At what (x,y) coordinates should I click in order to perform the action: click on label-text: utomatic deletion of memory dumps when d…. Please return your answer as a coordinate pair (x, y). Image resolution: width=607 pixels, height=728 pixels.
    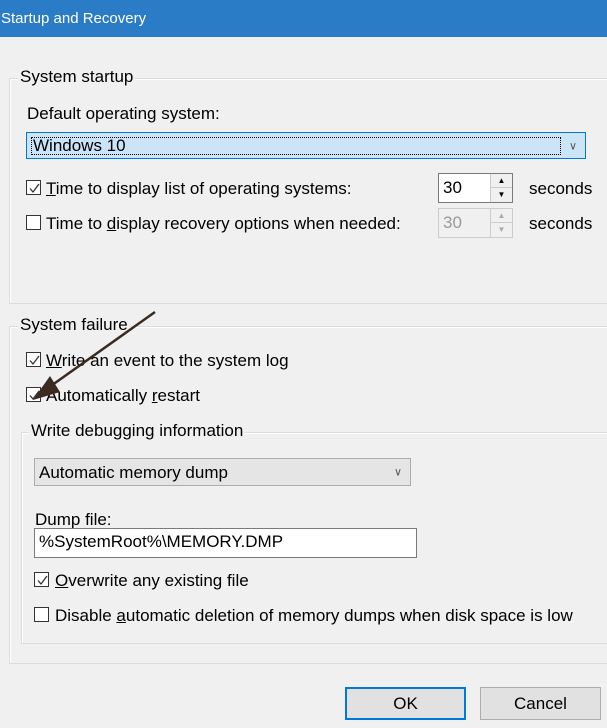
    Looking at the image, I should click on (349, 615).